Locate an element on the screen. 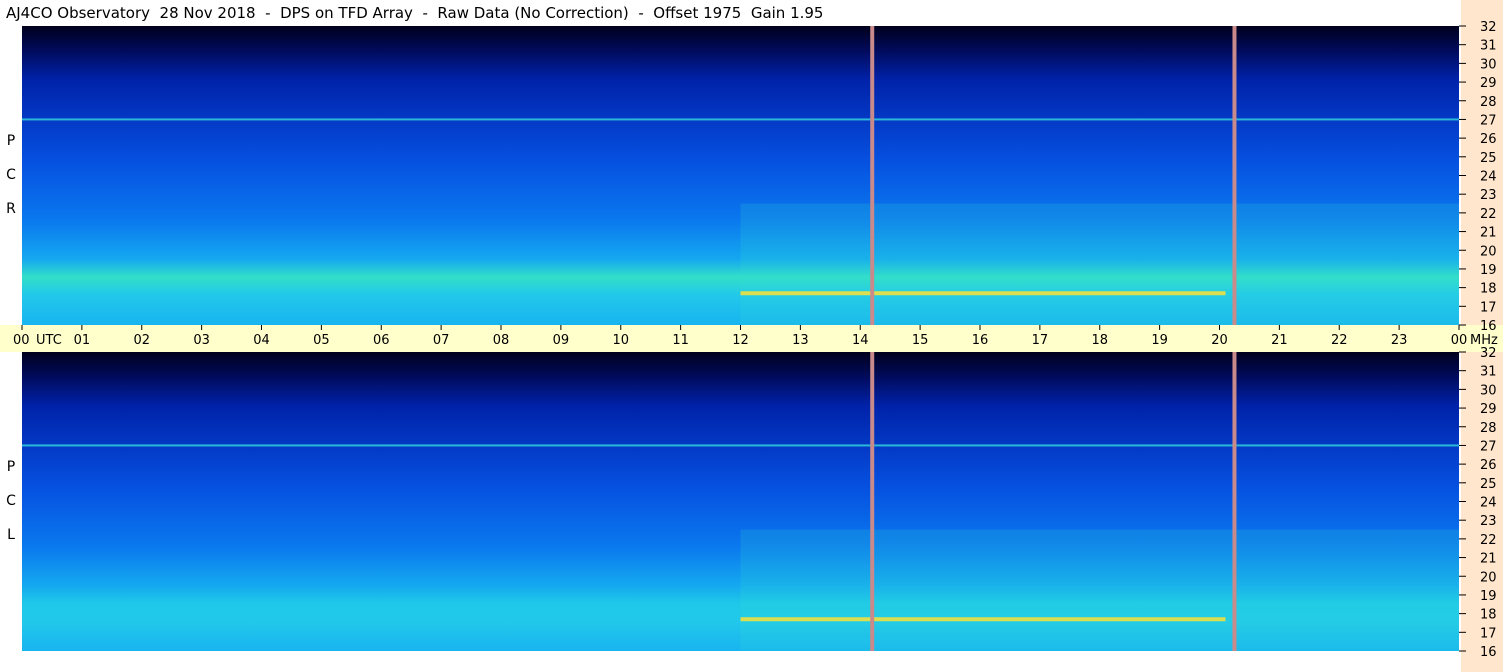 Image resolution: width=1503 pixels, height=672 pixels. freq-unit-label: MHz is located at coordinates (1484, 340).